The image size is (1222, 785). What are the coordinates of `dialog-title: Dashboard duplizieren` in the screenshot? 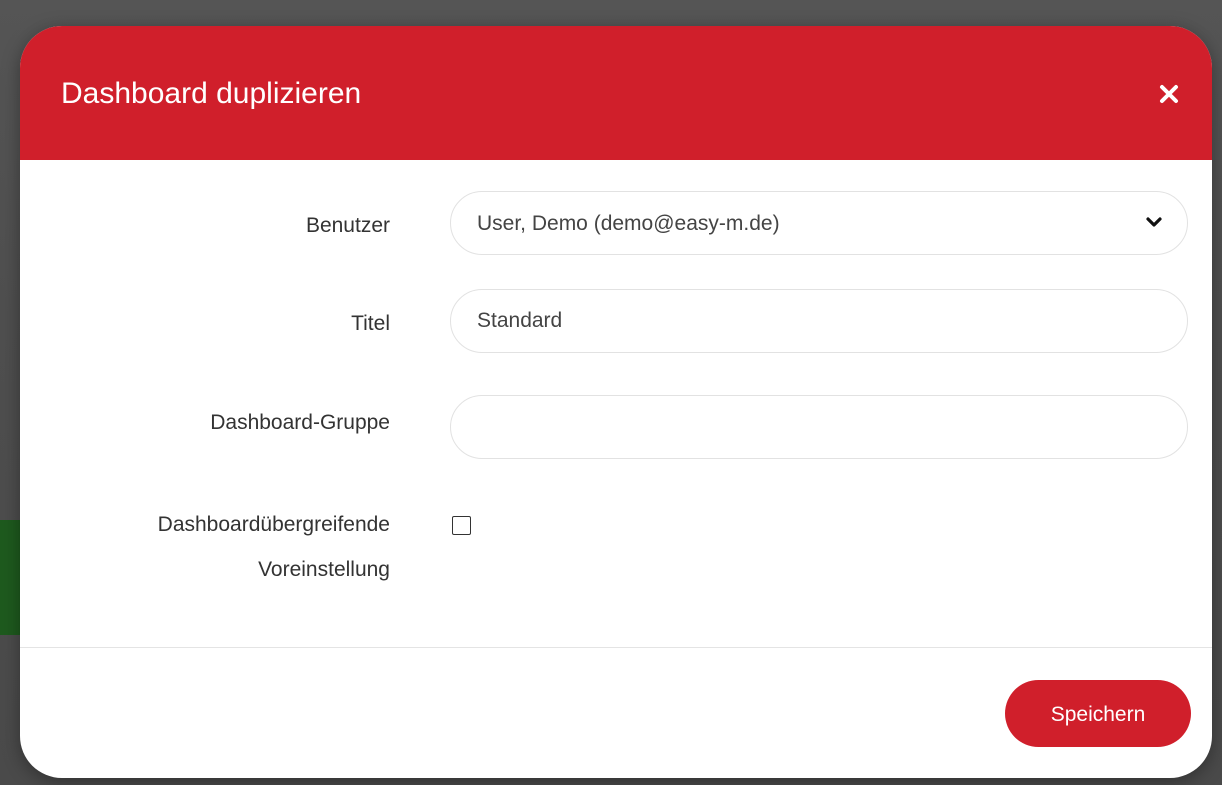 It's located at (211, 93).